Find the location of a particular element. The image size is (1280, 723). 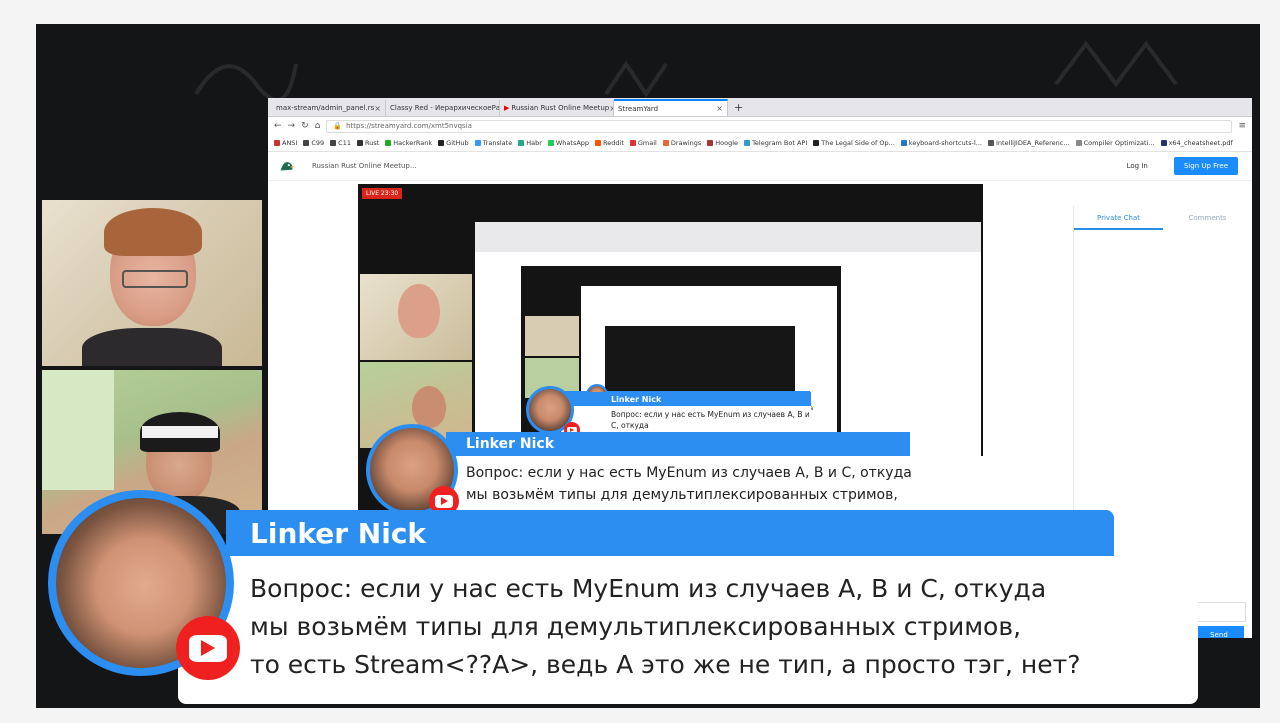

tab-admin-panel: max-stream/admin_panel.rs × is located at coordinates (329, 108).